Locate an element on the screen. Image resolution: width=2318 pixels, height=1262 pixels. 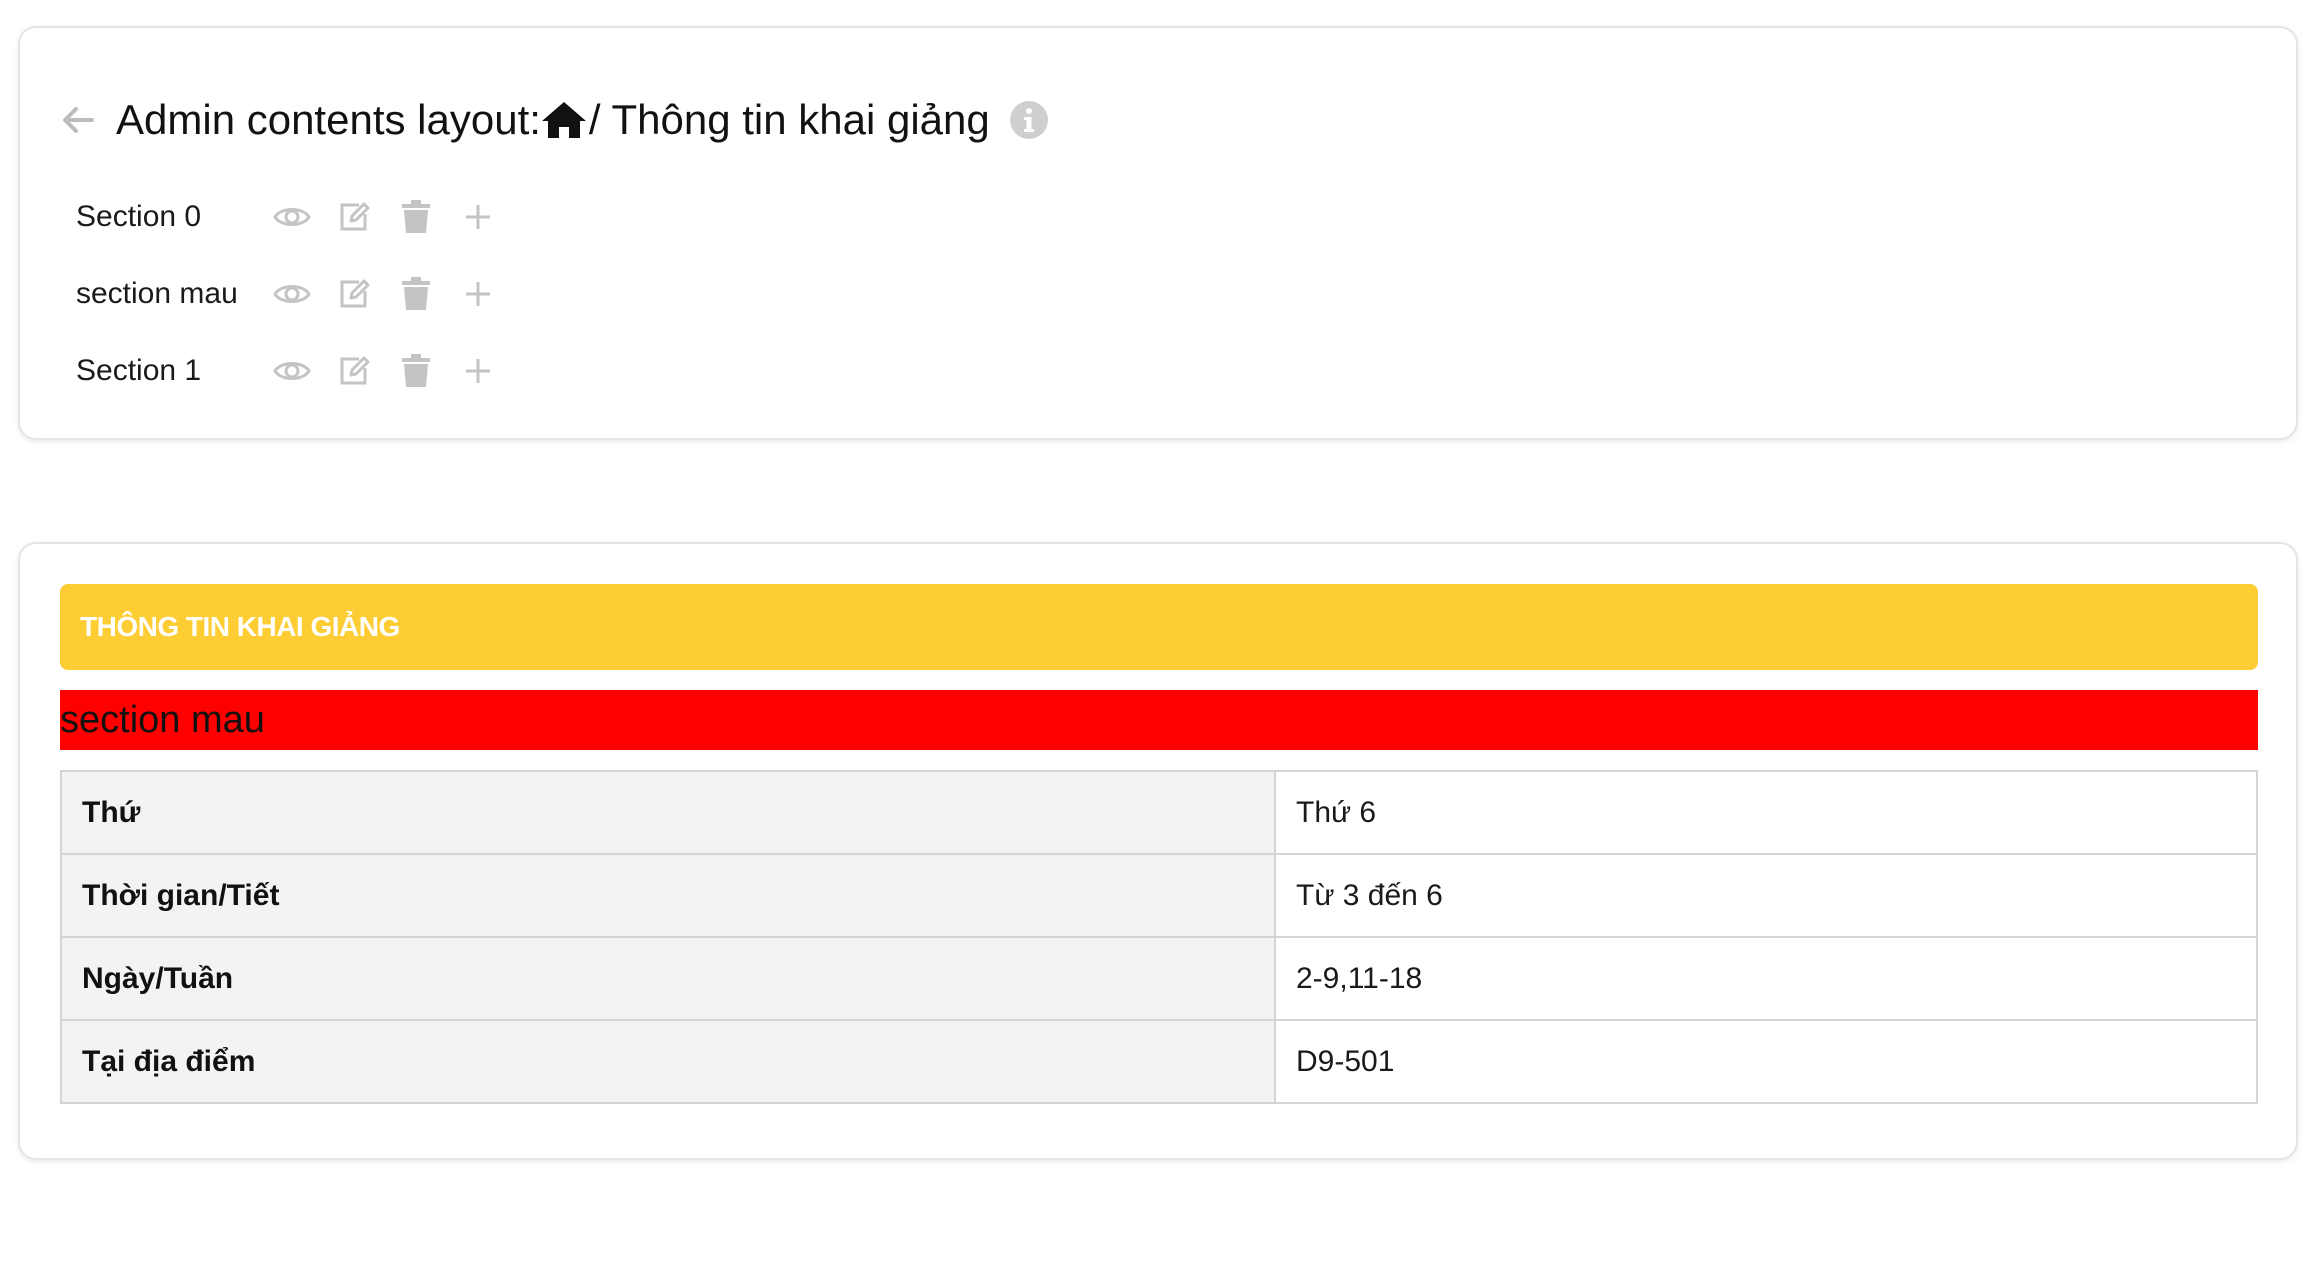
table-row: Tại địa điểm D9-501 is located at coordinates (1159, 1061).